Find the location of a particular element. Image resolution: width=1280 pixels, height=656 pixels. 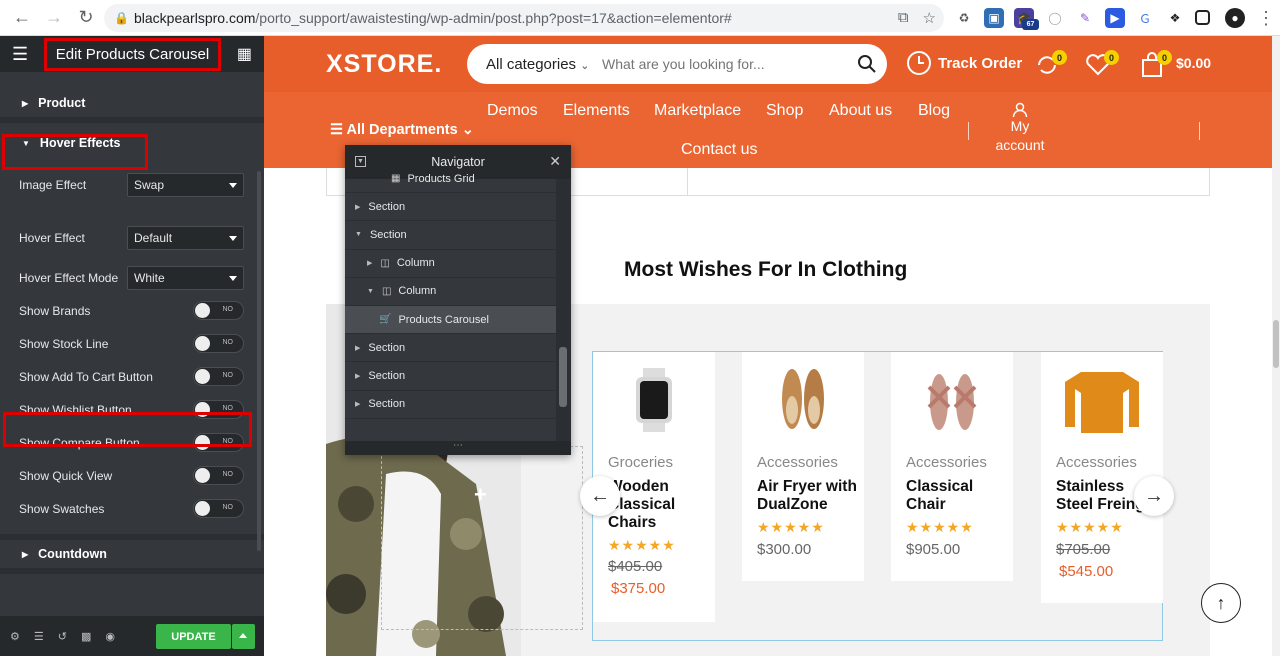

cart-total: $0.00 is located at coordinates (1193, 63).